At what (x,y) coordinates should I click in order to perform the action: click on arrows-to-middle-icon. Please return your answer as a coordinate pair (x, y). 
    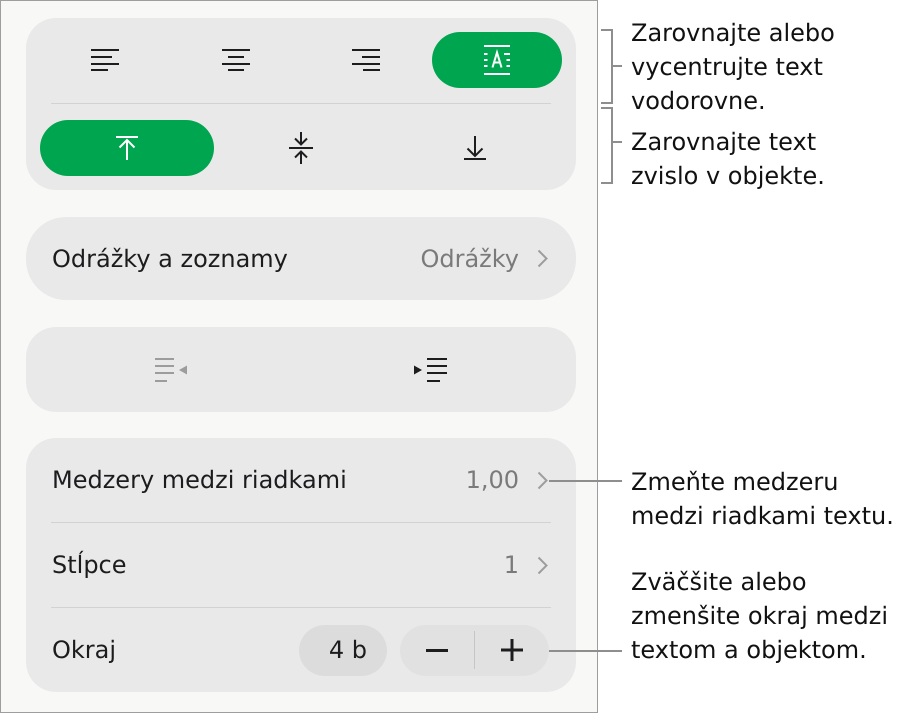
    Looking at the image, I should click on (301, 148).